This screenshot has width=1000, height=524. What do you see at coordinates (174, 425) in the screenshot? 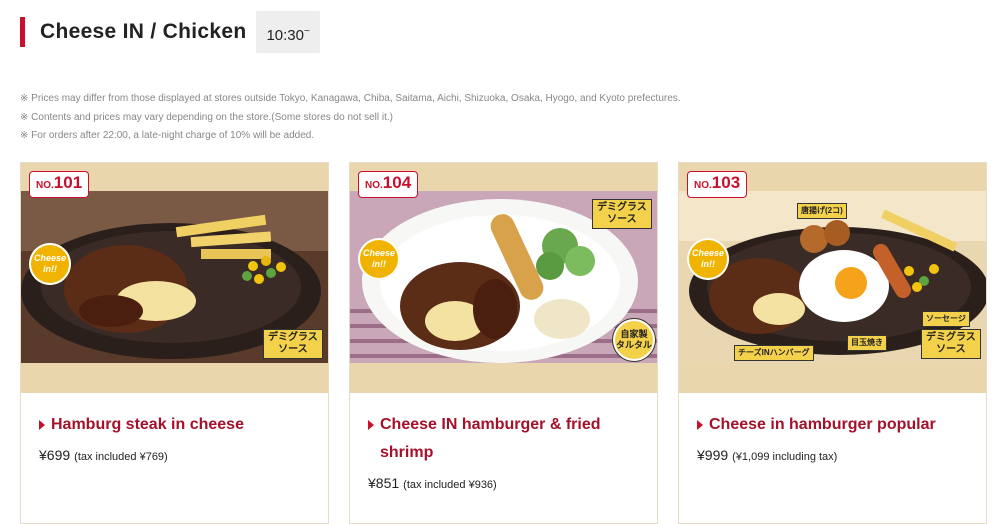
I see `menu-item-title: Hamburg steak in cheese` at bounding box center [174, 425].